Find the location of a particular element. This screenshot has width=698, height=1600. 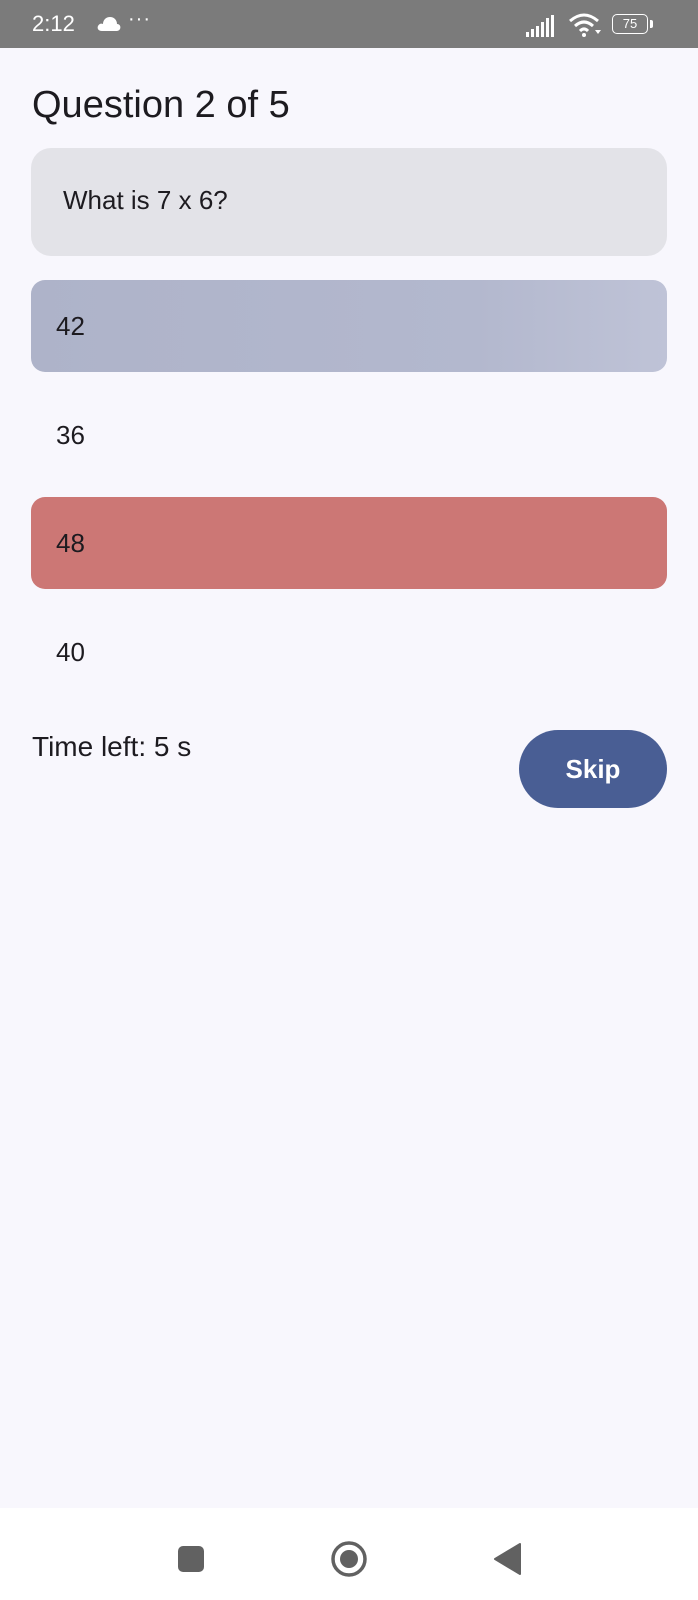

signal-icon is located at coordinates (540, 26).